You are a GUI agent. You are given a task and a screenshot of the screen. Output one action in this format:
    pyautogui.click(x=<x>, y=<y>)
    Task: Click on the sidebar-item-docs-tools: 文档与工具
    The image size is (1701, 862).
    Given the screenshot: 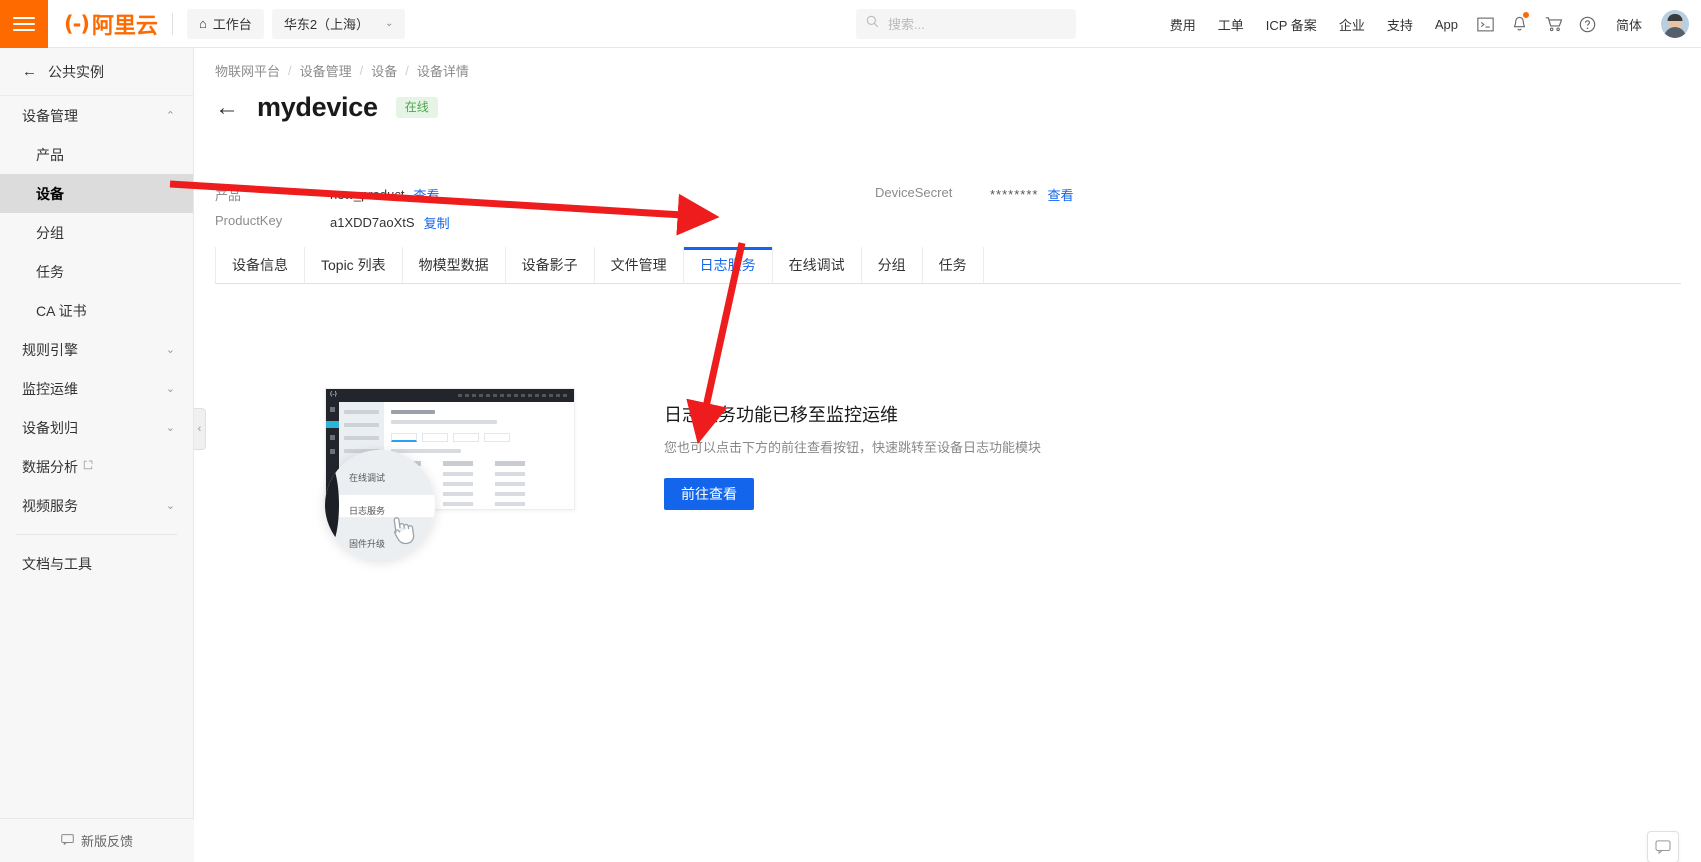 What is the action you would take?
    pyautogui.click(x=96, y=563)
    